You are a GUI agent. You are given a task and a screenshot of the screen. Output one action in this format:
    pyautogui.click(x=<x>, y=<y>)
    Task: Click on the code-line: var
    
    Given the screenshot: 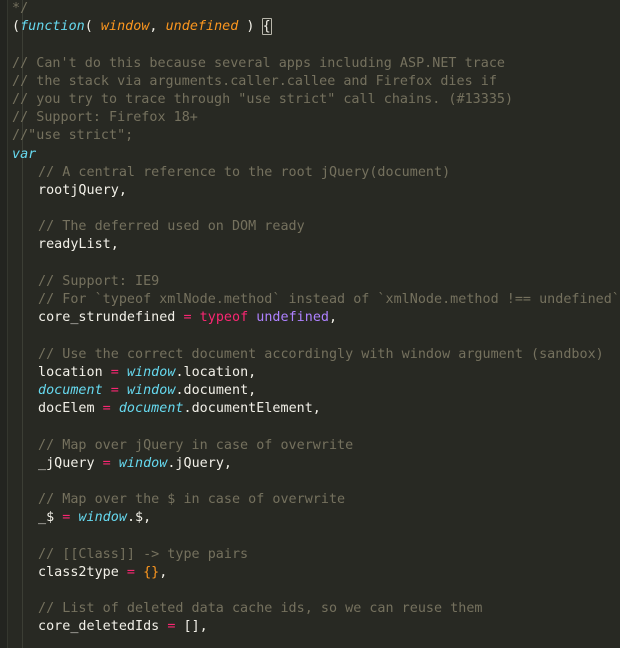 What is the action you would take?
    pyautogui.click(x=310, y=155)
    